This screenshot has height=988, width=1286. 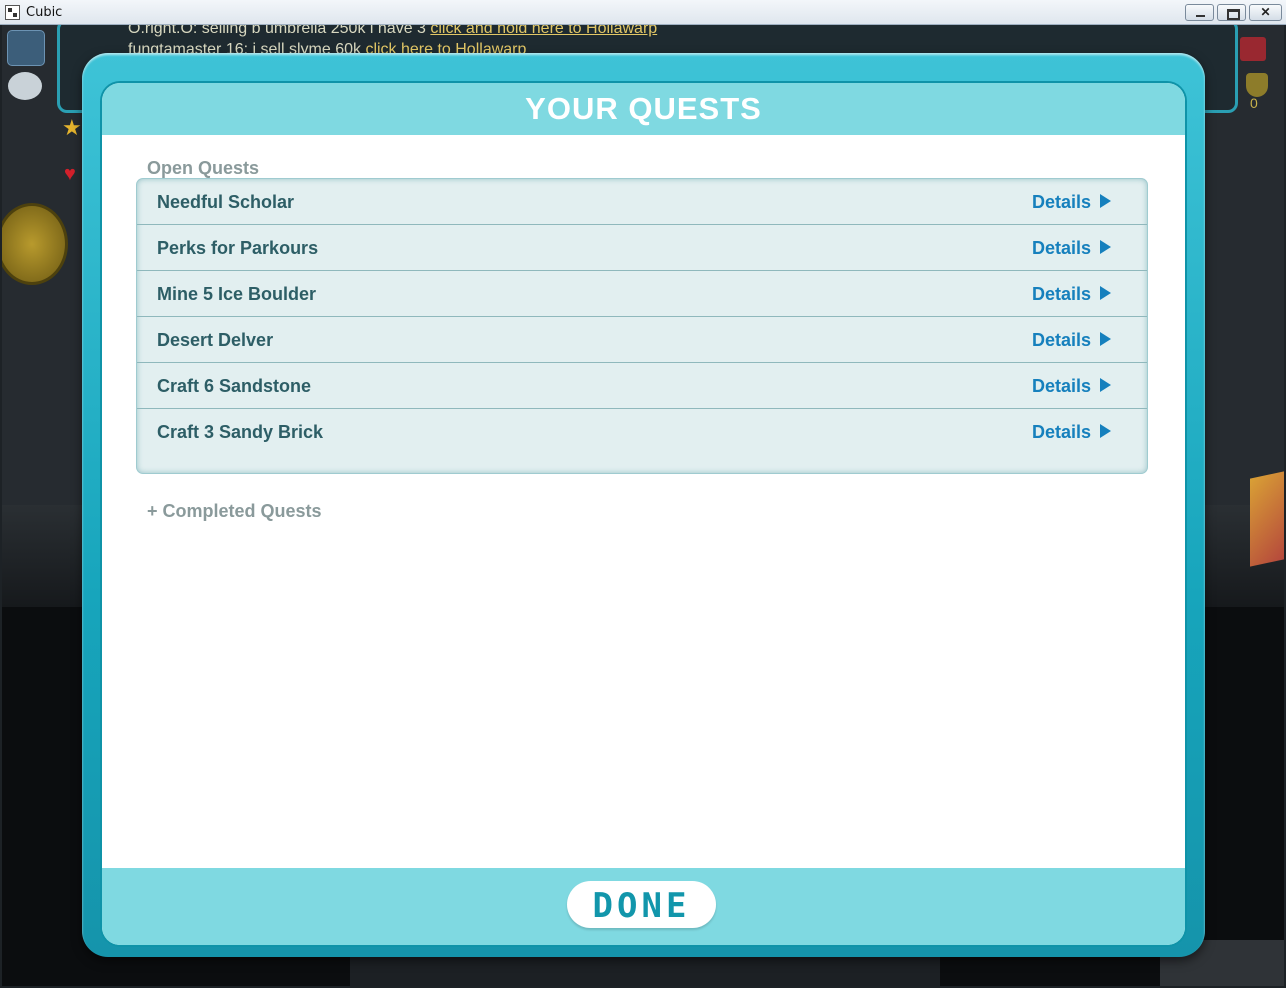 What do you see at coordinates (26, 48) in the screenshot?
I see `menu-icon` at bounding box center [26, 48].